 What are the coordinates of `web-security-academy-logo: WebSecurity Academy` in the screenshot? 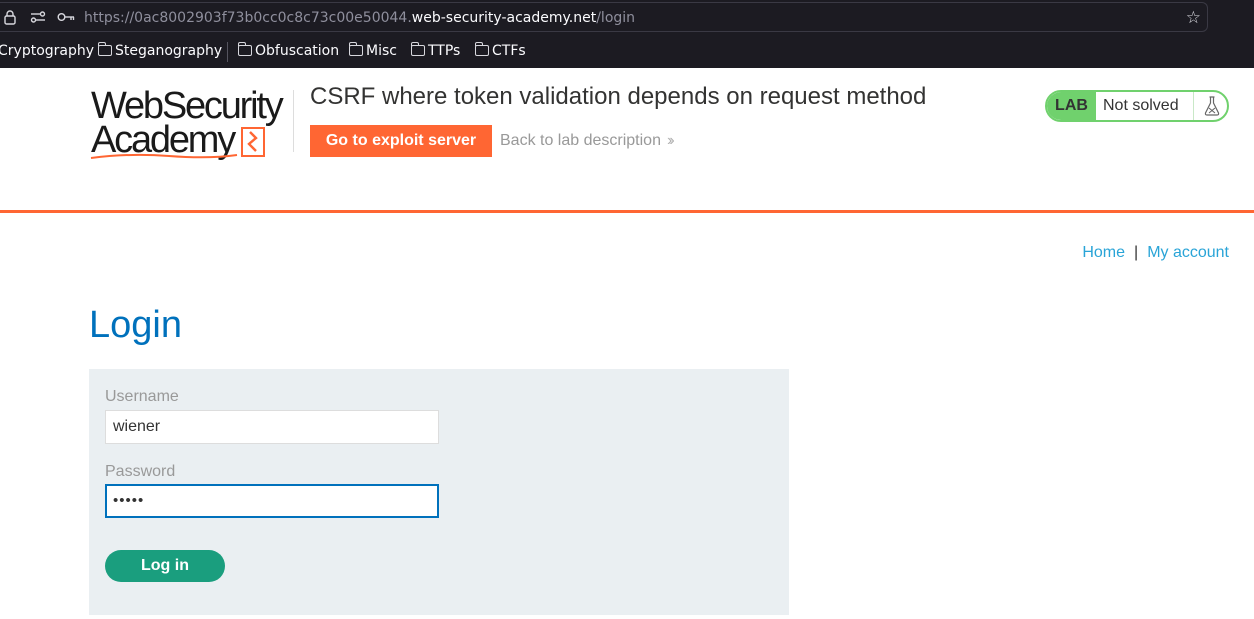 It's located at (190, 123).